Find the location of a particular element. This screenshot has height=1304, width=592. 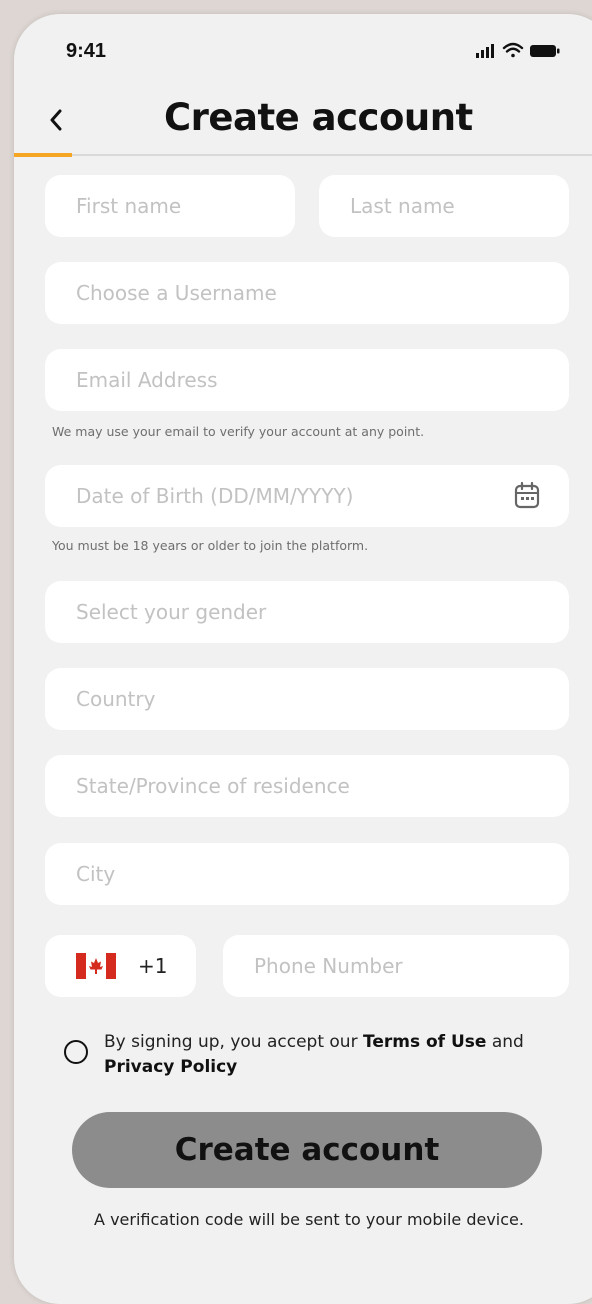

header-divider is located at coordinates (303, 155).